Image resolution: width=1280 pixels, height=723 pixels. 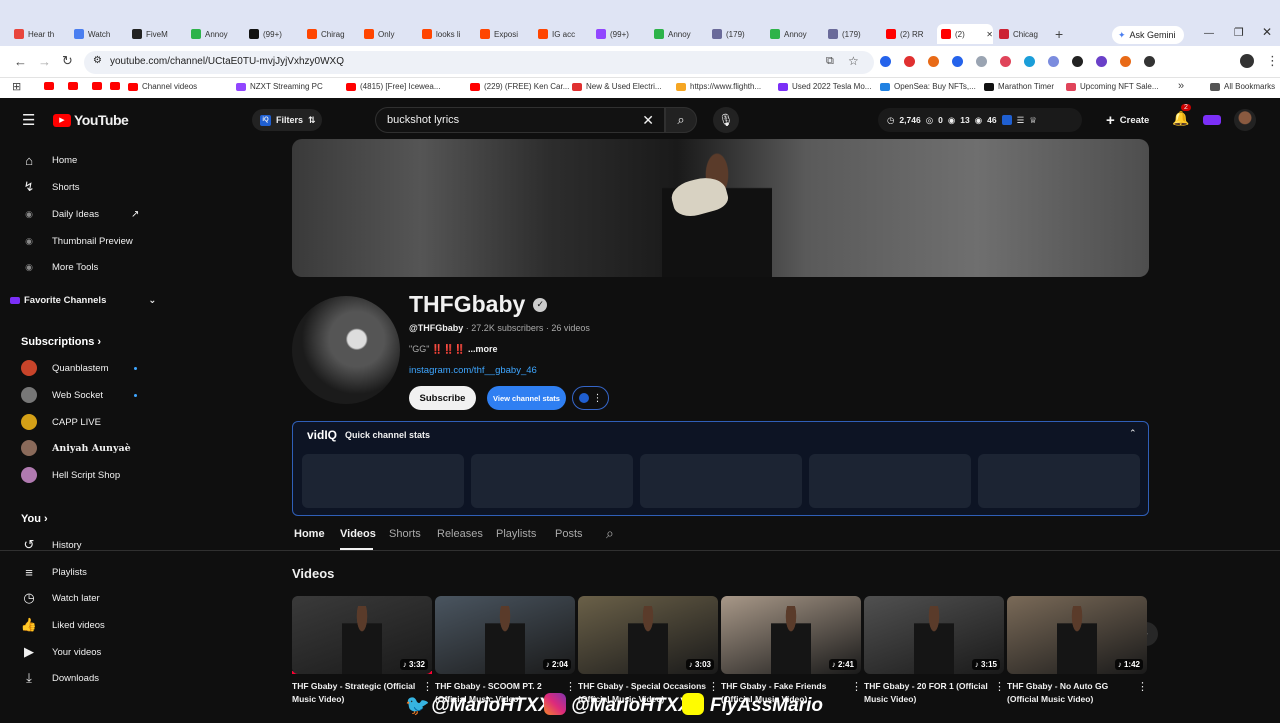 What do you see at coordinates (358, 534) in the screenshot?
I see `channel-tab-videos: Videos` at bounding box center [358, 534].